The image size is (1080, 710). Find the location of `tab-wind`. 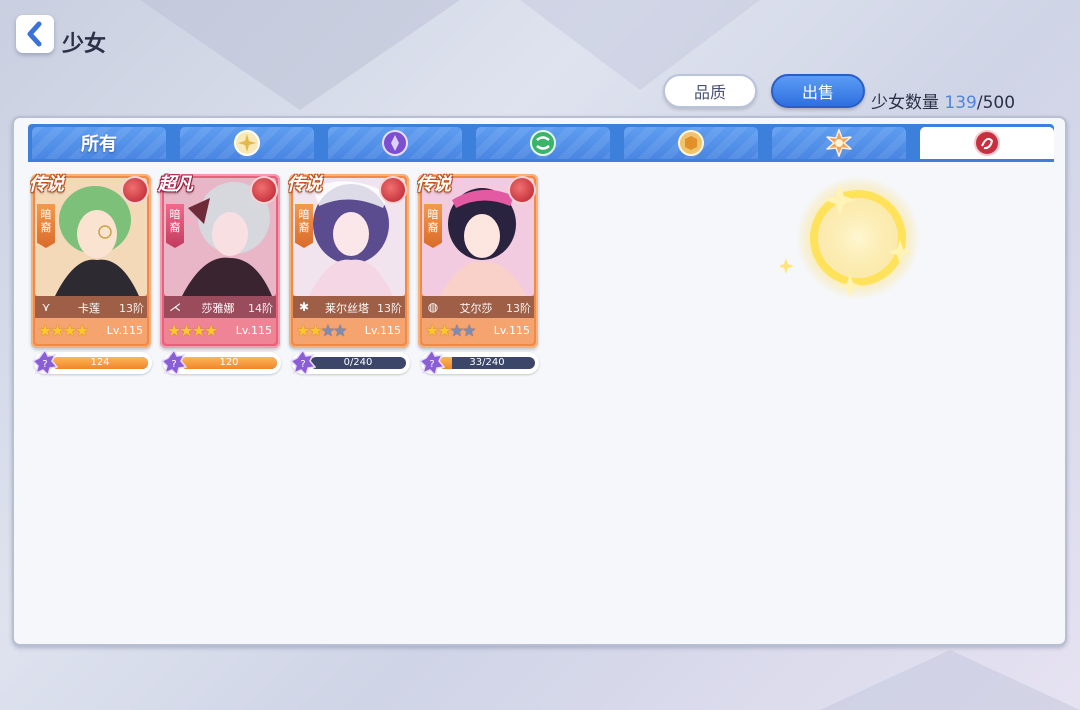

tab-wind is located at coordinates (543, 143).